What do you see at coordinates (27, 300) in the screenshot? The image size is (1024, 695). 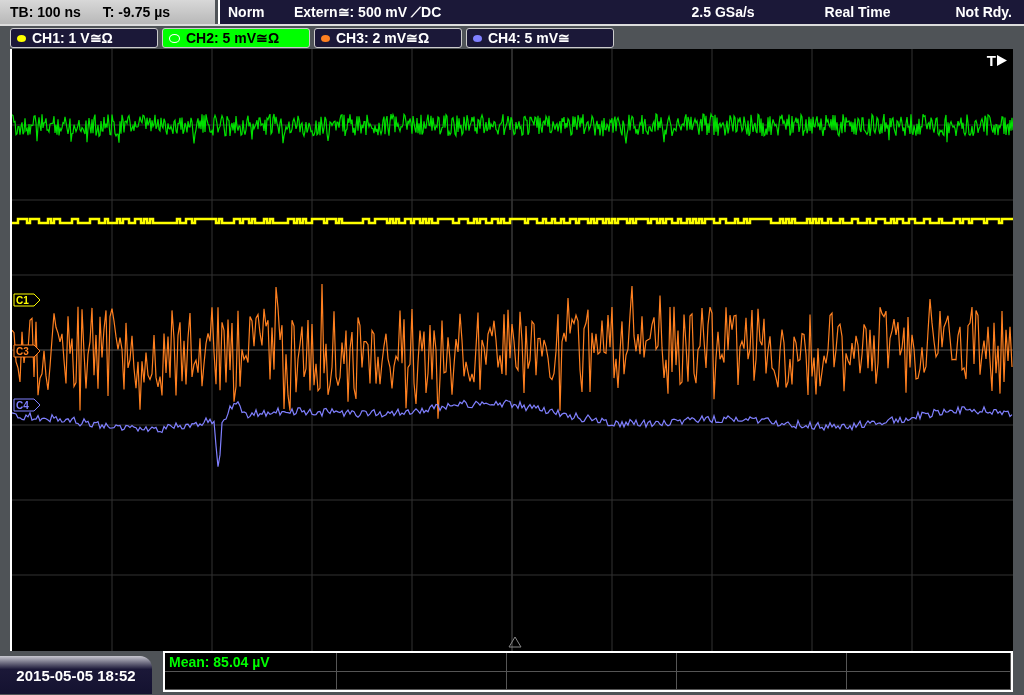 I see `channel-marker: C1` at bounding box center [27, 300].